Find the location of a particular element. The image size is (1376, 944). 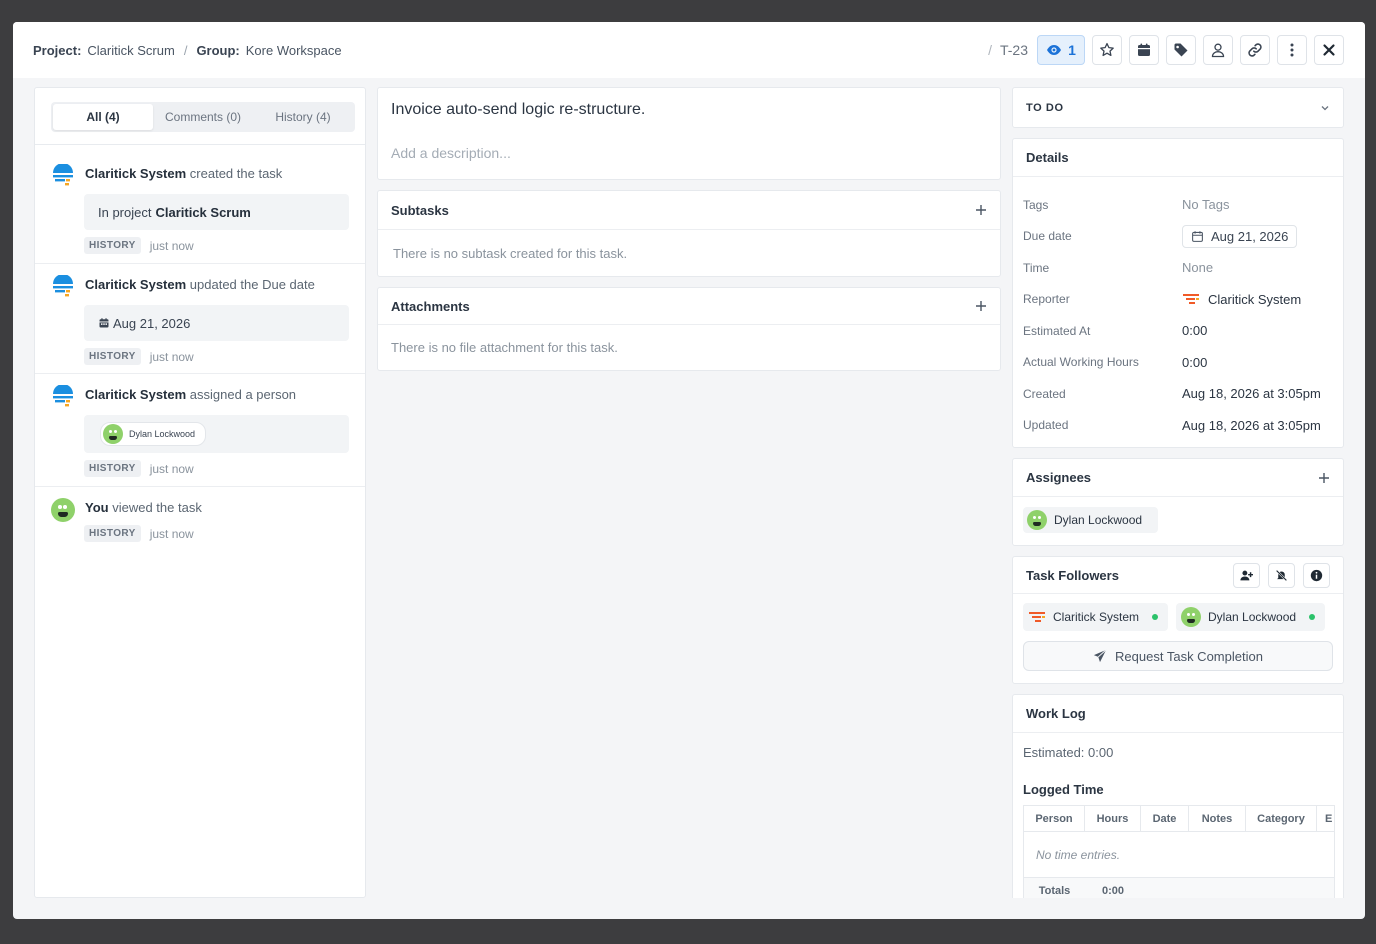

activity-action: viewed the task is located at coordinates (157, 507).